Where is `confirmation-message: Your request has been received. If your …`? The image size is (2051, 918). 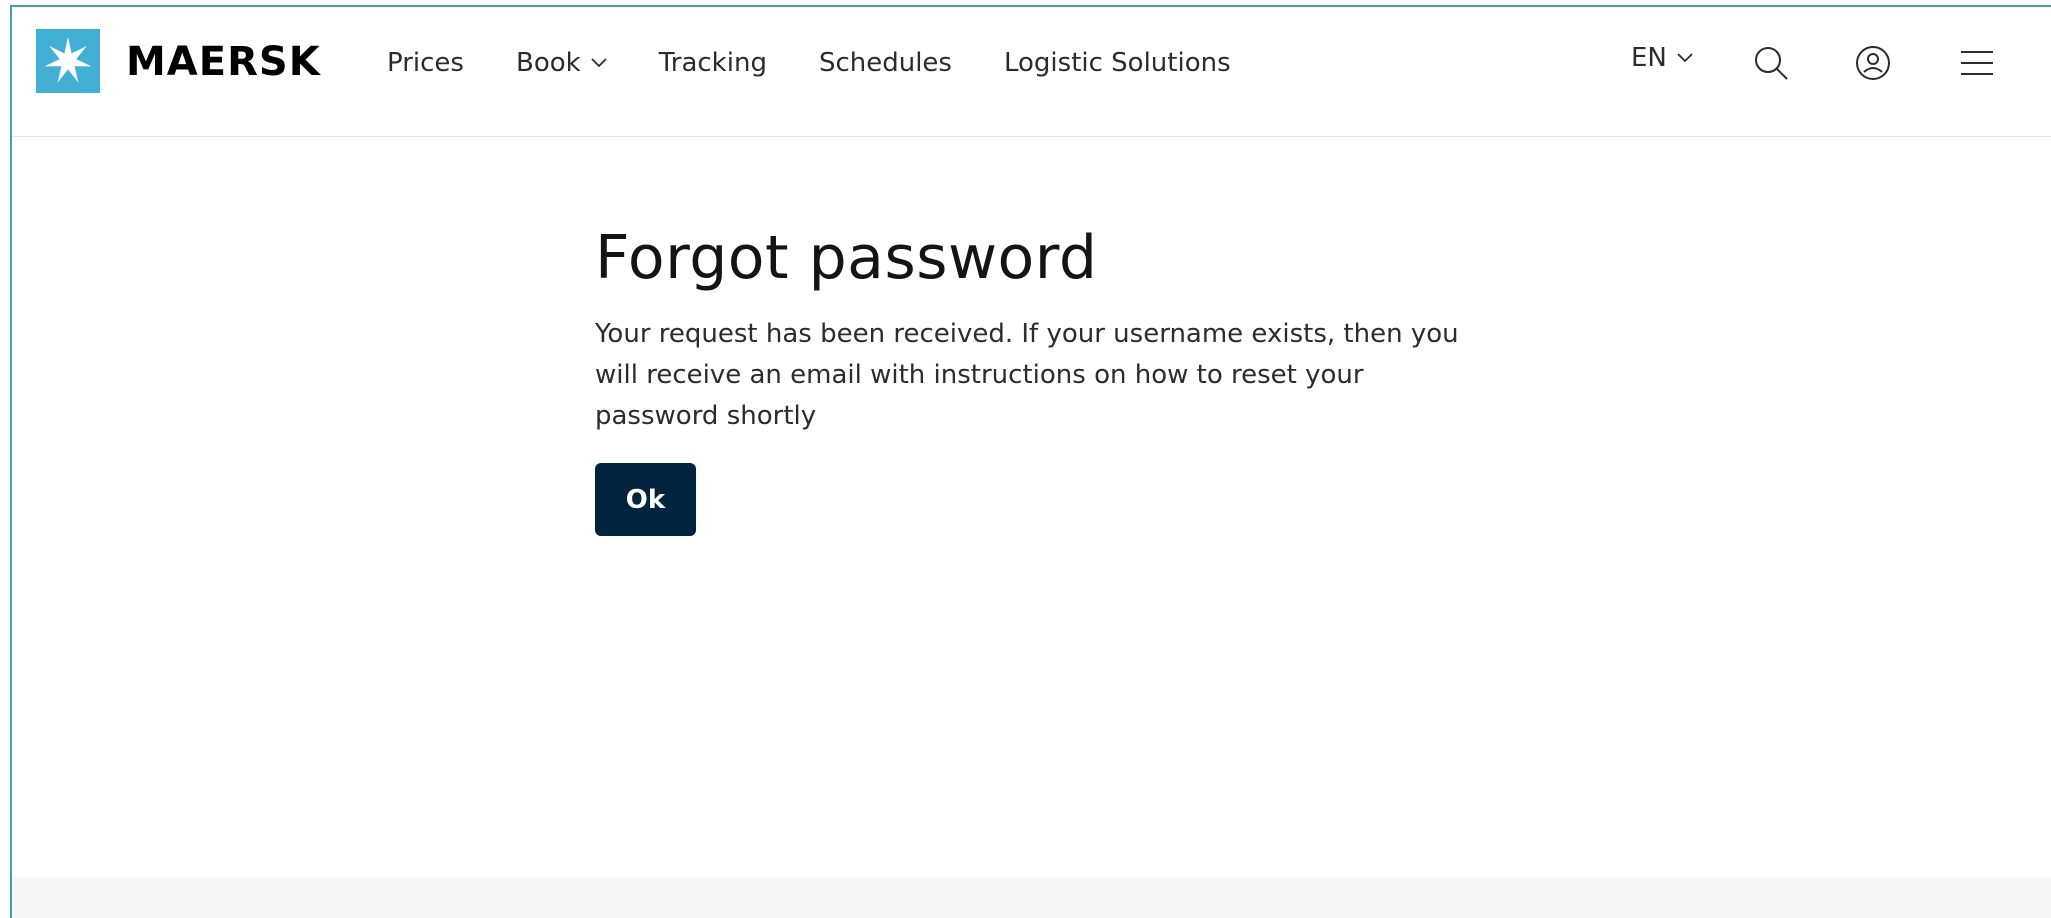
confirmation-message: Your request has been received. If your … is located at coordinates (1027, 375).